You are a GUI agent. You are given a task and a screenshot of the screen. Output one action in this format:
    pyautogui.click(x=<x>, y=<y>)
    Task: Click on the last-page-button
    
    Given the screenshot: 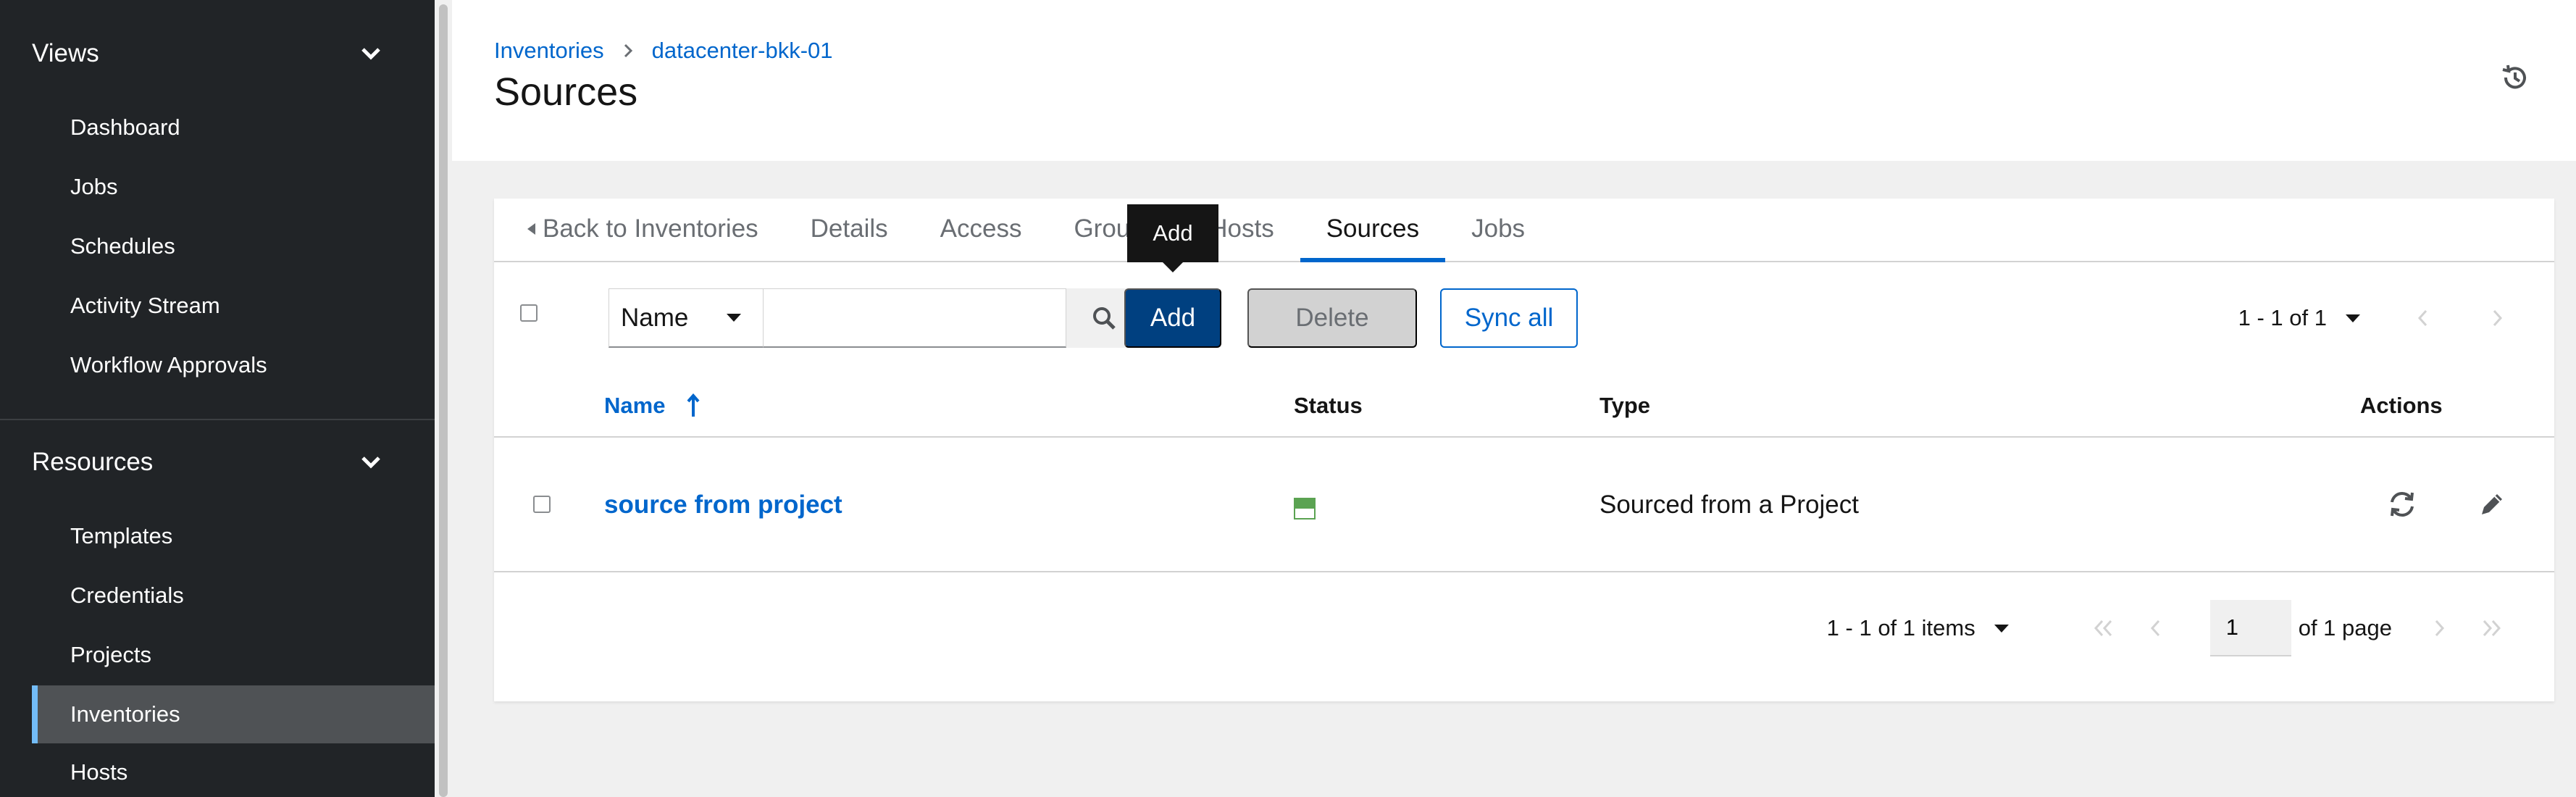 What is the action you would take?
    pyautogui.click(x=2492, y=628)
    